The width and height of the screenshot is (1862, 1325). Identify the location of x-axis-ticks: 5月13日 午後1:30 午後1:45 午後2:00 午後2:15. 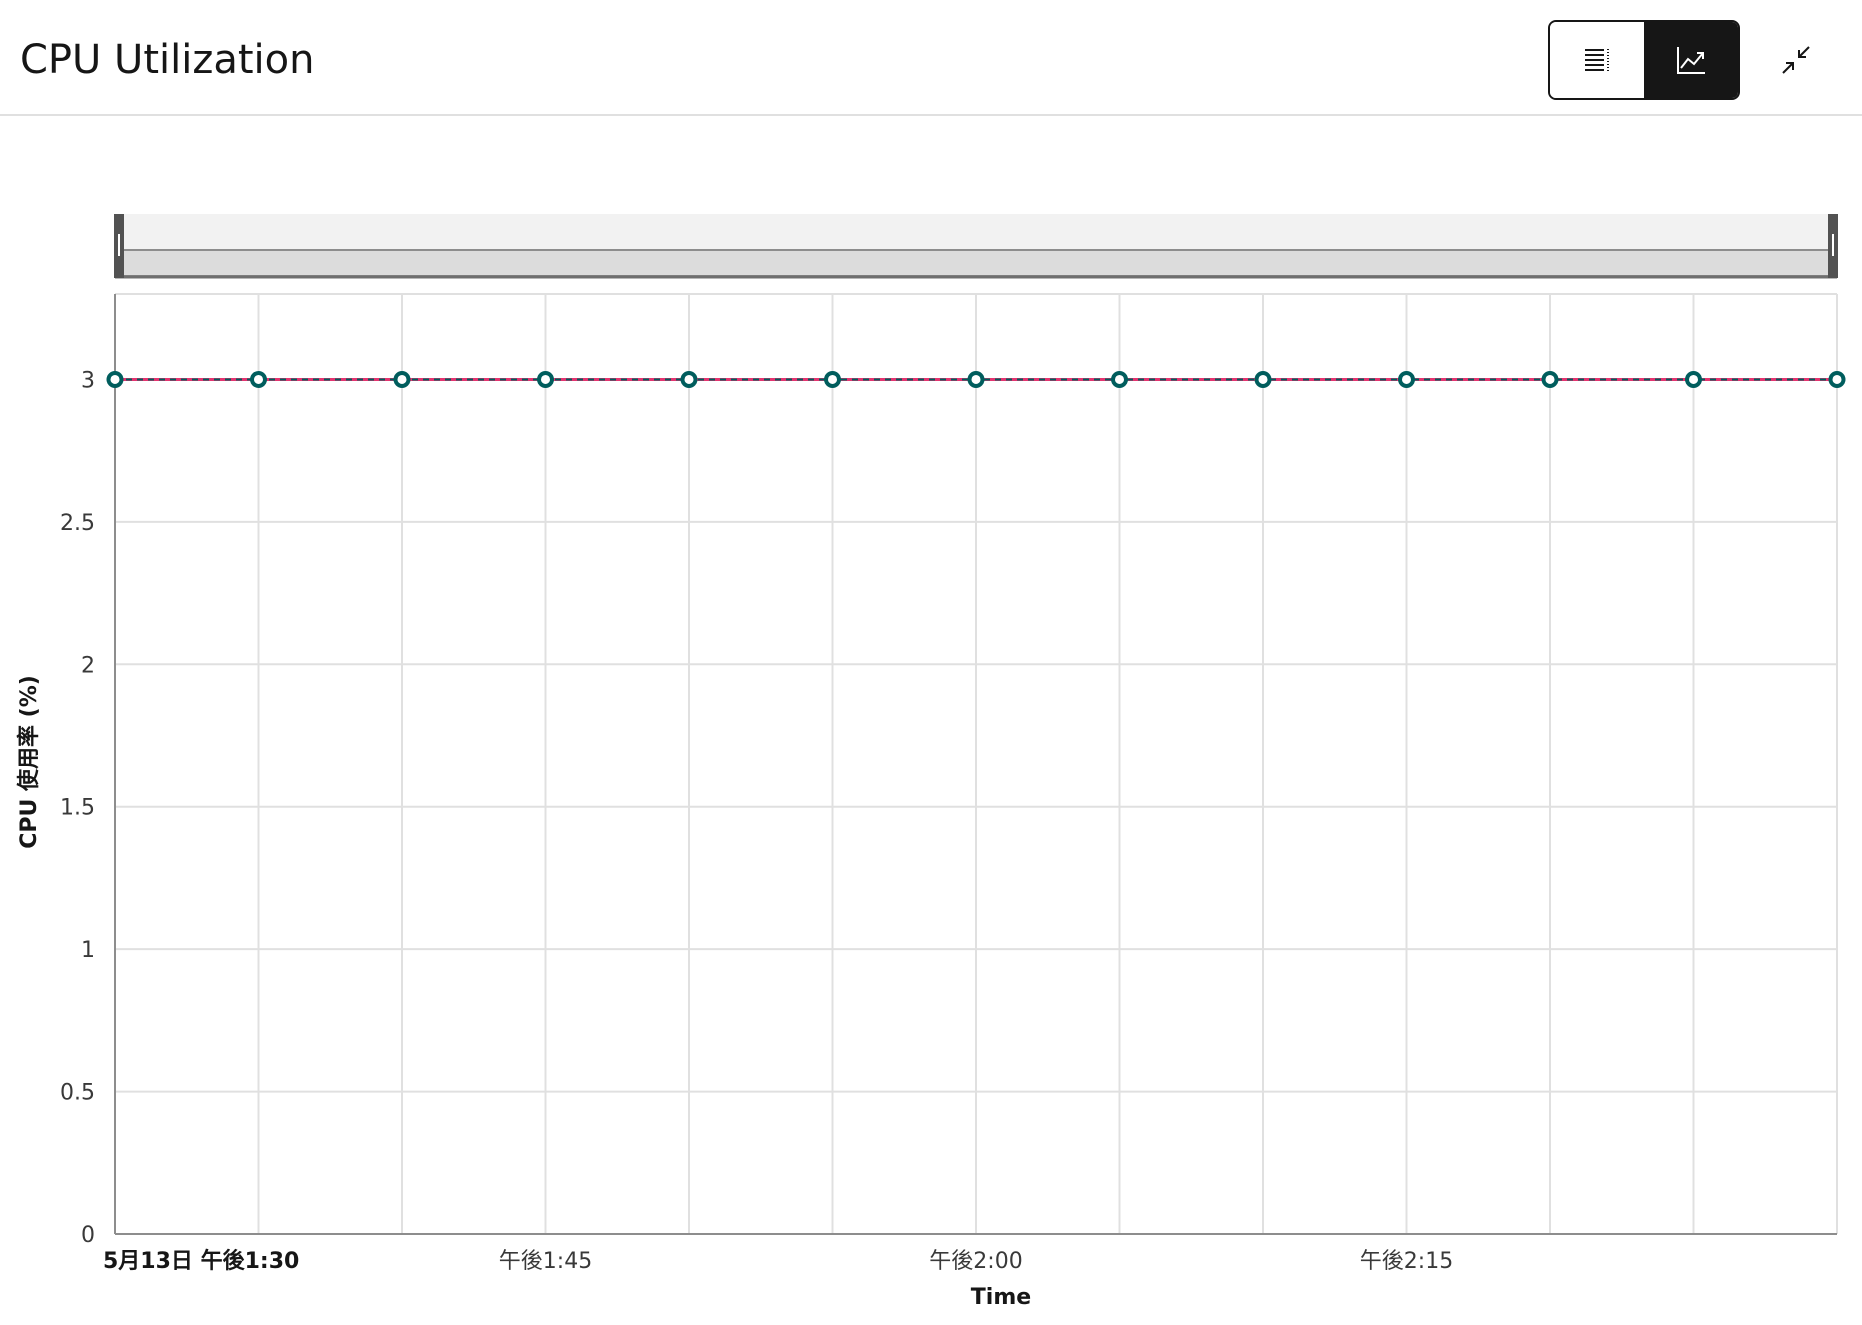
(778, 1261).